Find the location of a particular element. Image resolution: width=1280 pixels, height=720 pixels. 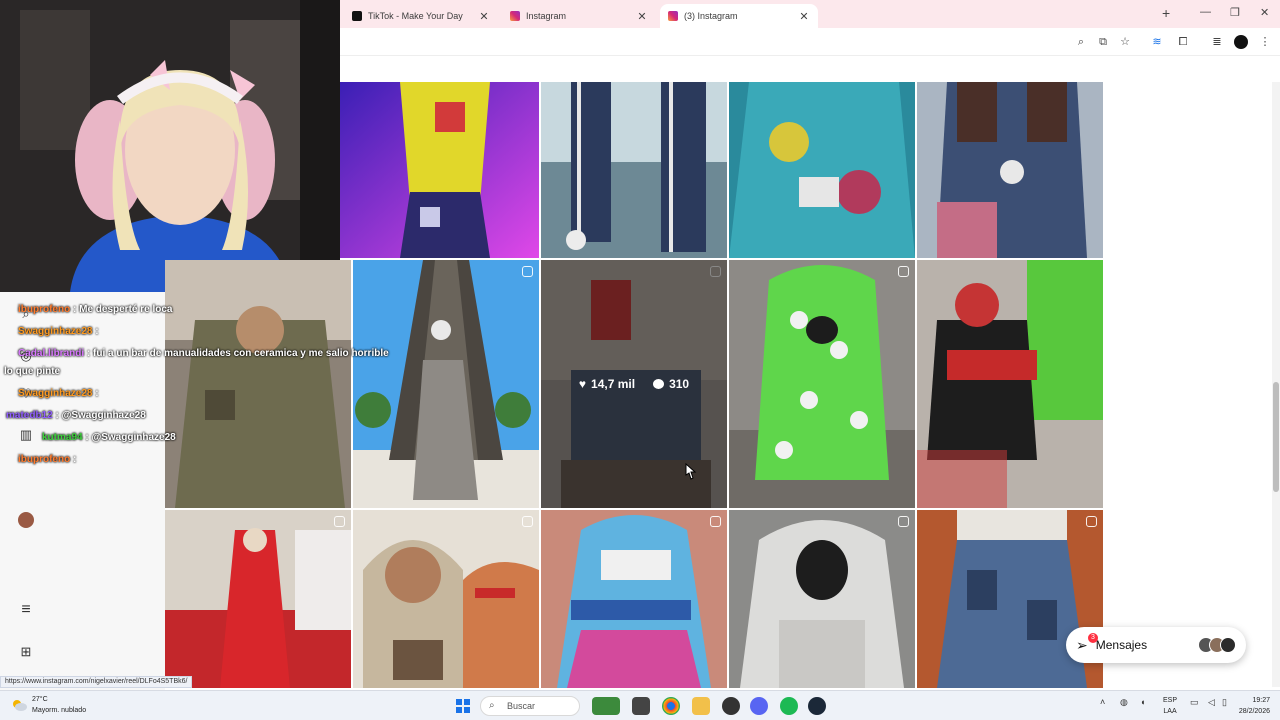

post-thumbnail-hovered: ♥ 14,7 mil 310 is located at coordinates (634, 384).